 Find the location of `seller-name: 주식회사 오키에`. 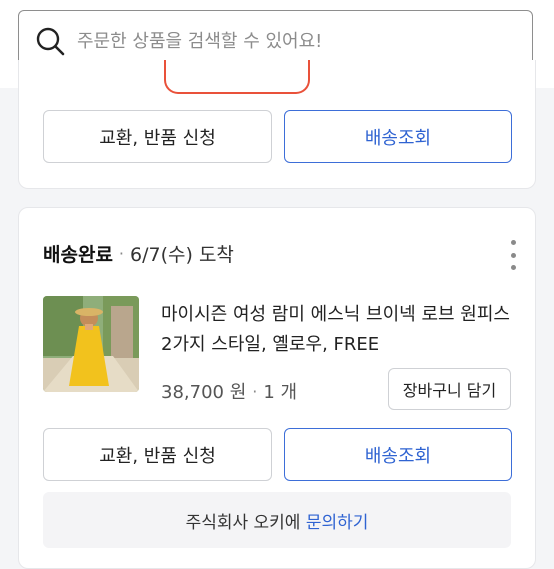

seller-name: 주식회사 오키에 is located at coordinates (245, 522).